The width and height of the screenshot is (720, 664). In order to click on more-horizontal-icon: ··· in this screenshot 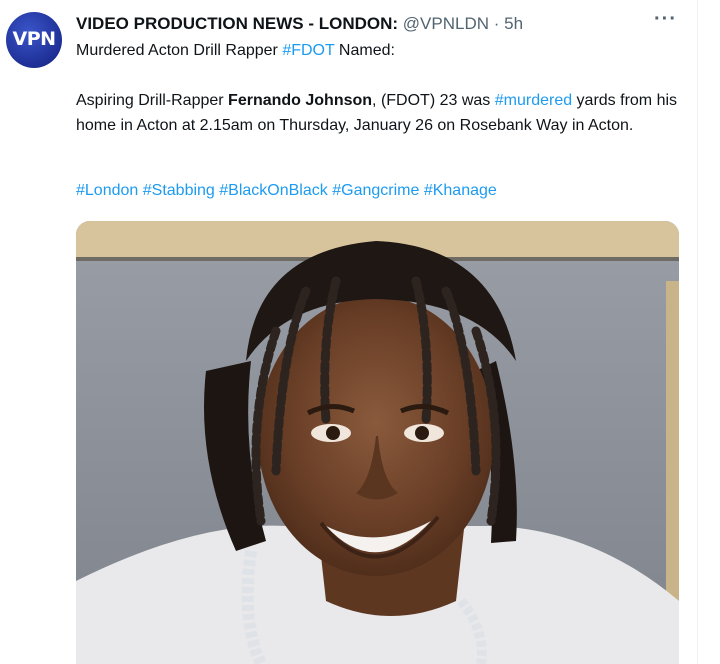, I will do `click(665, 19)`.